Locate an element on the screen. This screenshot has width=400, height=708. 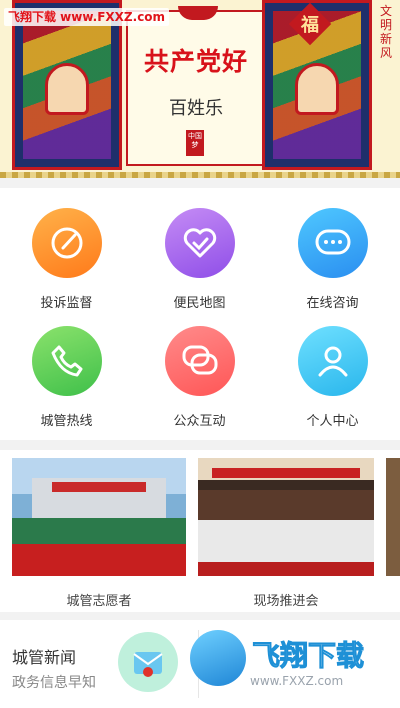
banner-border is located at coordinates (200, 175).